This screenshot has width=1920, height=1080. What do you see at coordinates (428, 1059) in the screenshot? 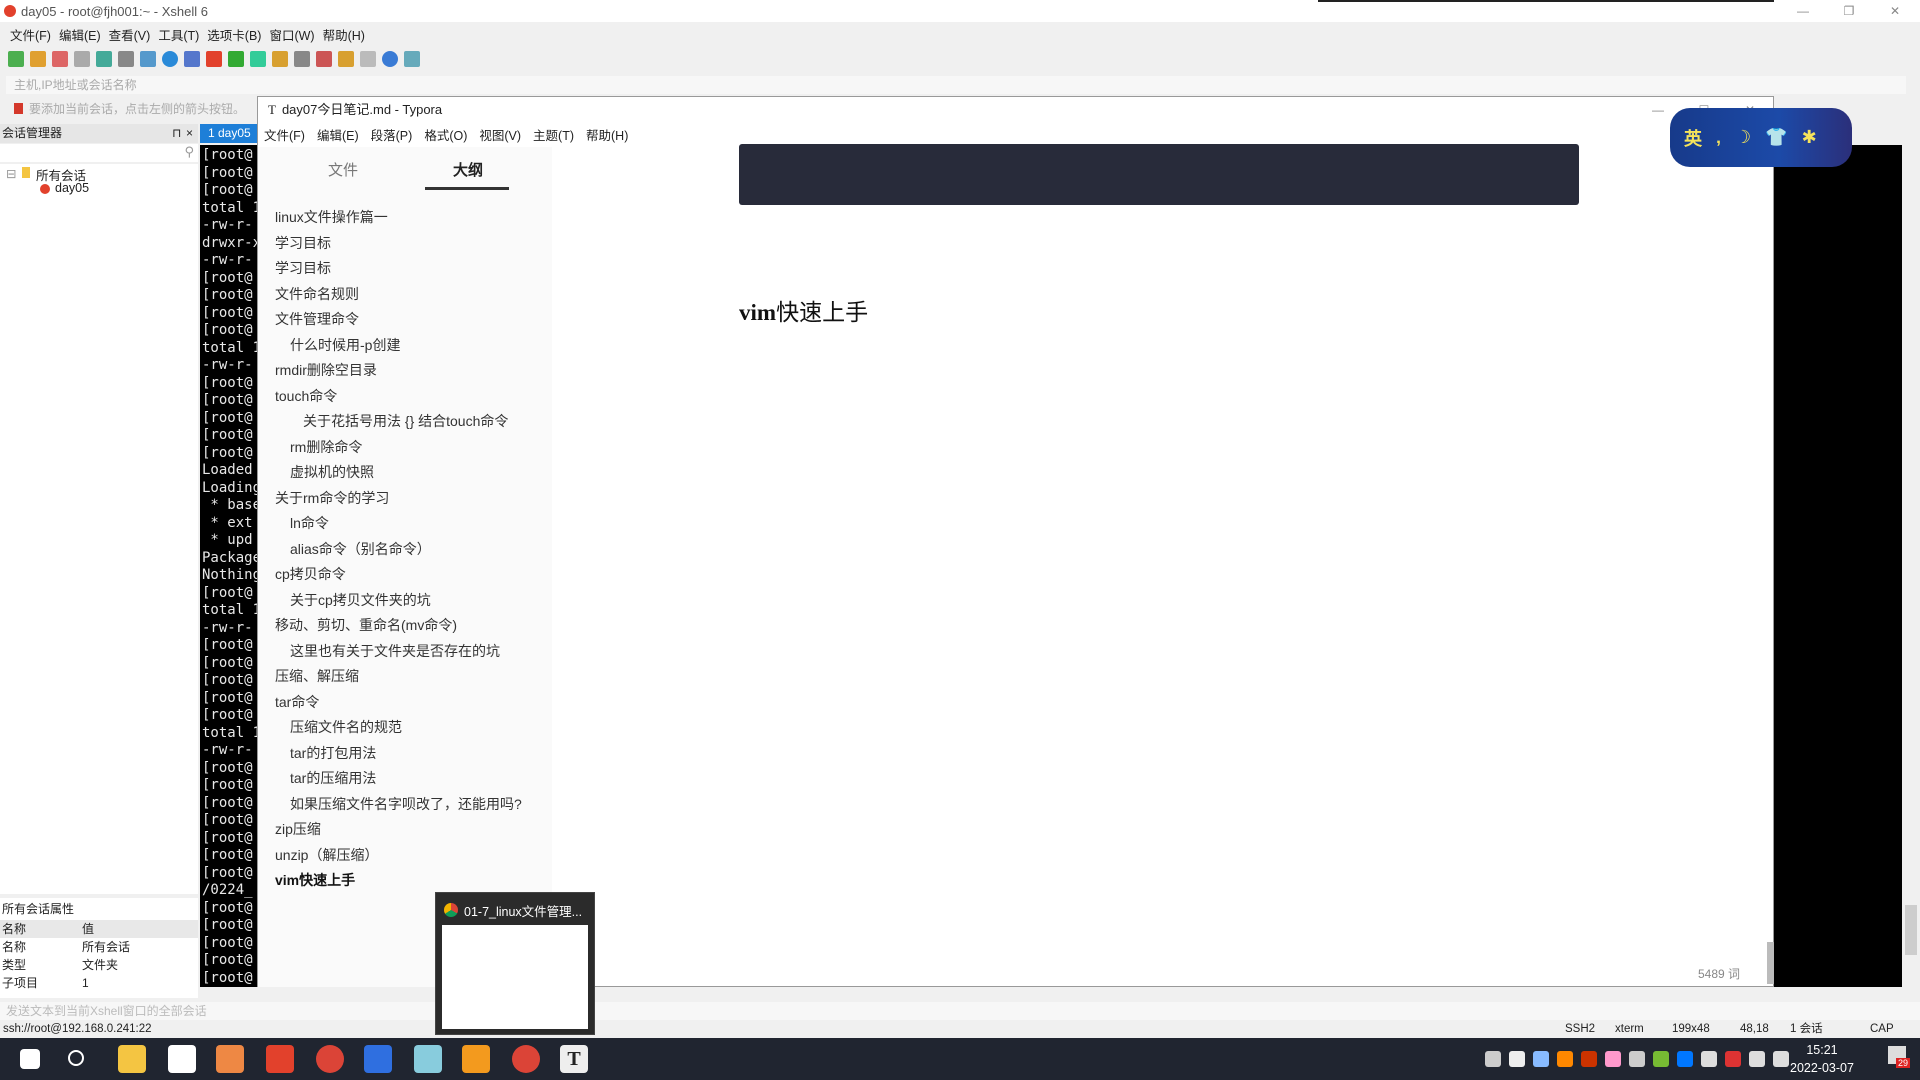
I see `settings-flower-icon` at bounding box center [428, 1059].